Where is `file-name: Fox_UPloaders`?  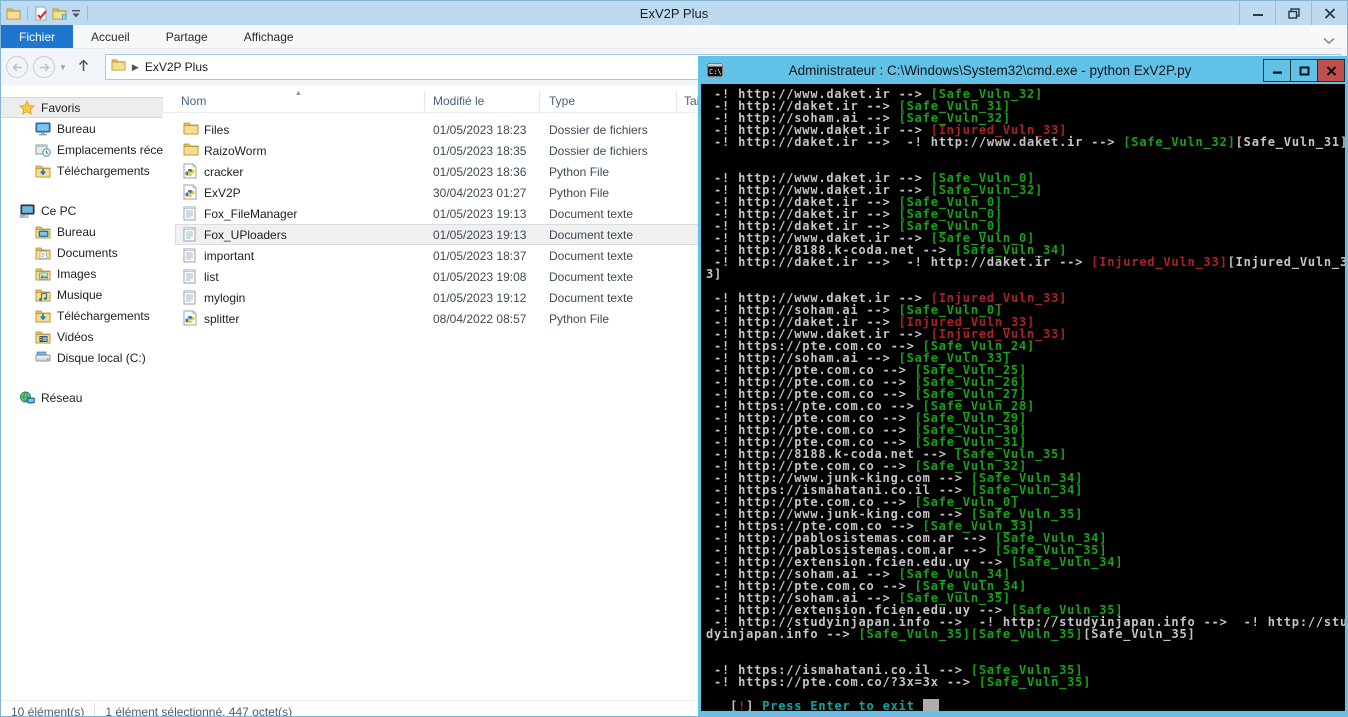 file-name: Fox_UPloaders is located at coordinates (245, 234).